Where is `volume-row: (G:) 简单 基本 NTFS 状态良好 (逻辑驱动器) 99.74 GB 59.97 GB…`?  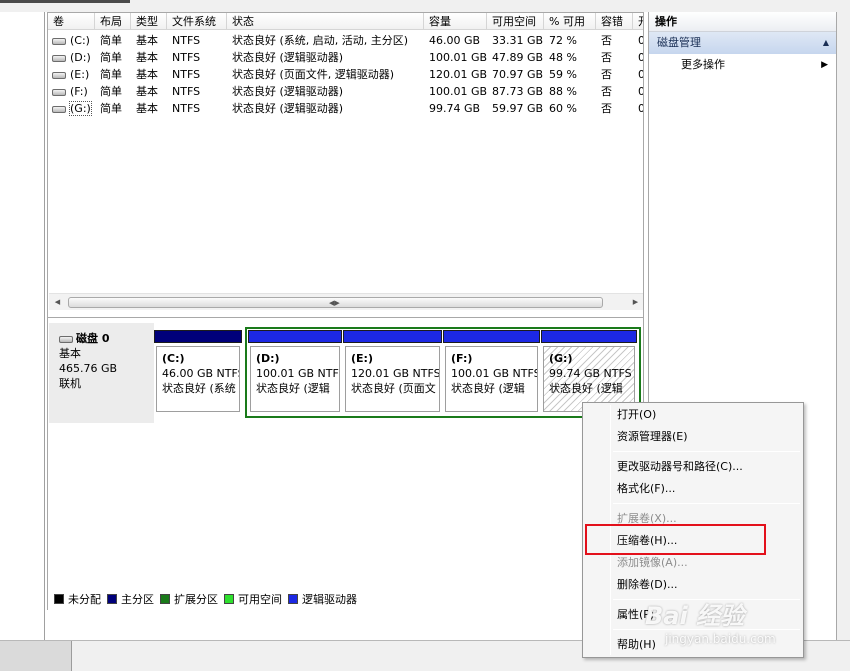 volume-row: (G:) 简单 基本 NTFS 状态良好 (逻辑驱动器) 99.74 GB 59.97 GB… is located at coordinates (345, 108).